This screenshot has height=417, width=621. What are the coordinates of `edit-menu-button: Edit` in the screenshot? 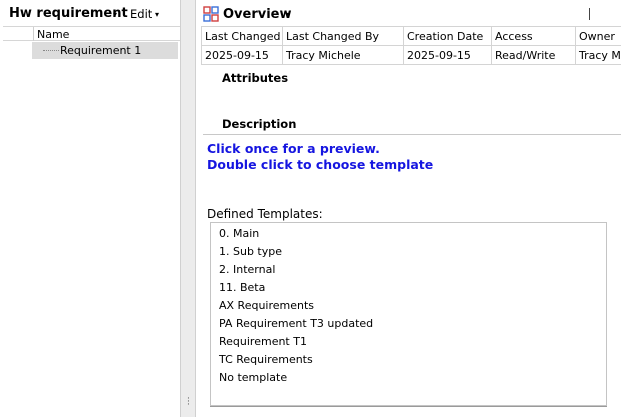 It's located at (141, 14).